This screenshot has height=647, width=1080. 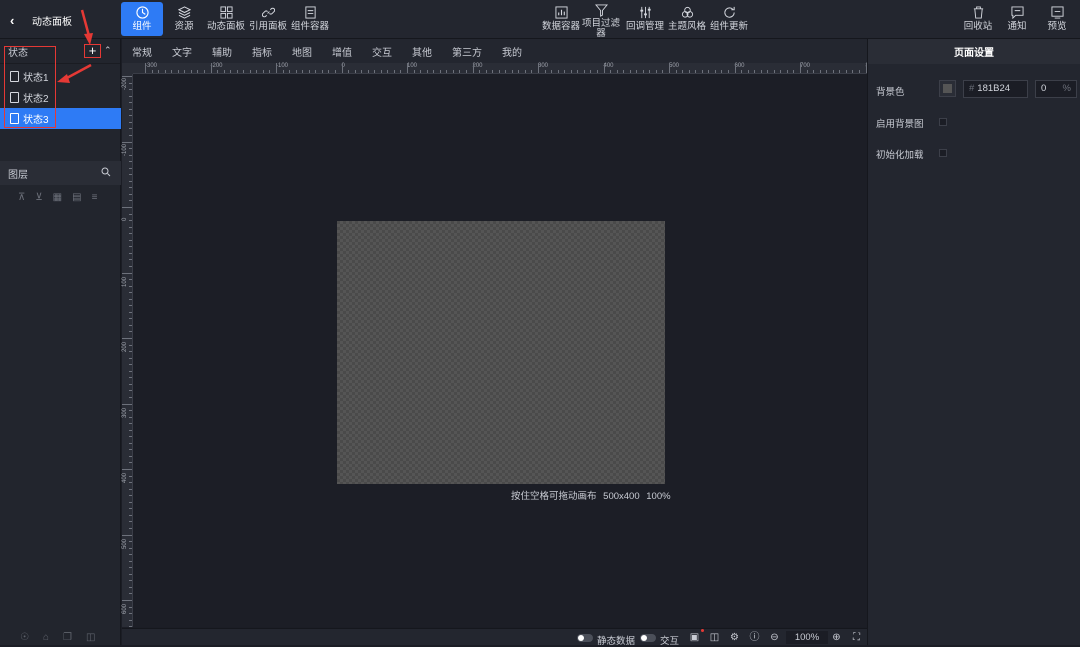 I want to click on home-icon: ⌂, so click(x=46, y=637).